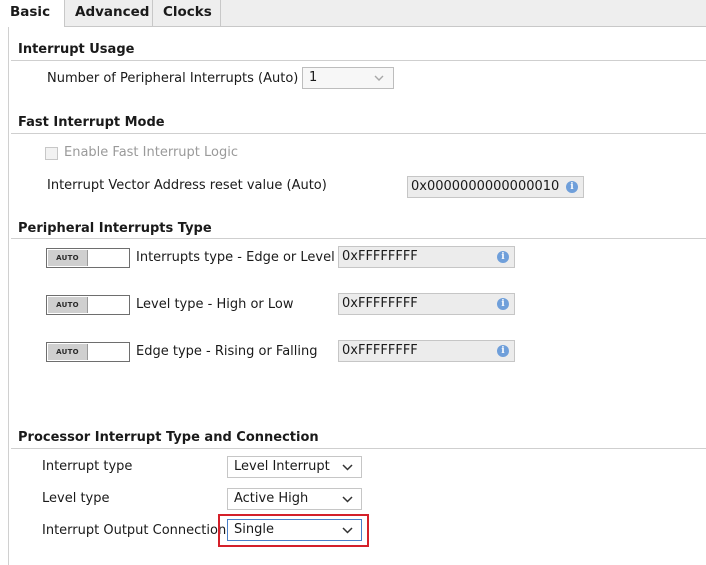  I want to click on auto-toggle-level-type: AUTO, so click(88, 305).